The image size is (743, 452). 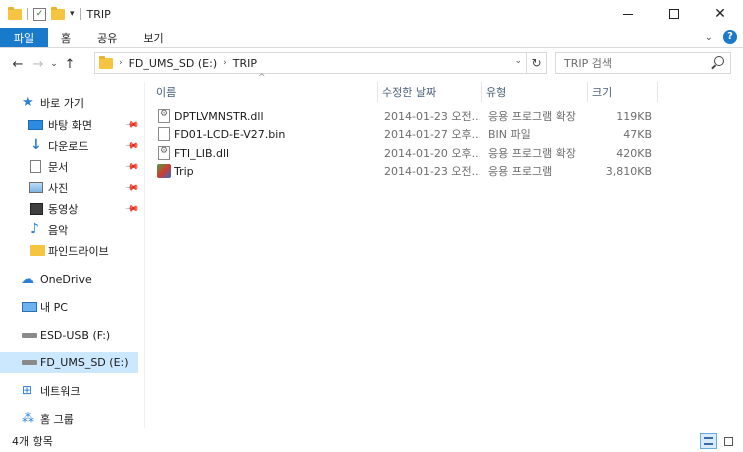 What do you see at coordinates (34, 229) in the screenshot?
I see `music-icon: ♪` at bounding box center [34, 229].